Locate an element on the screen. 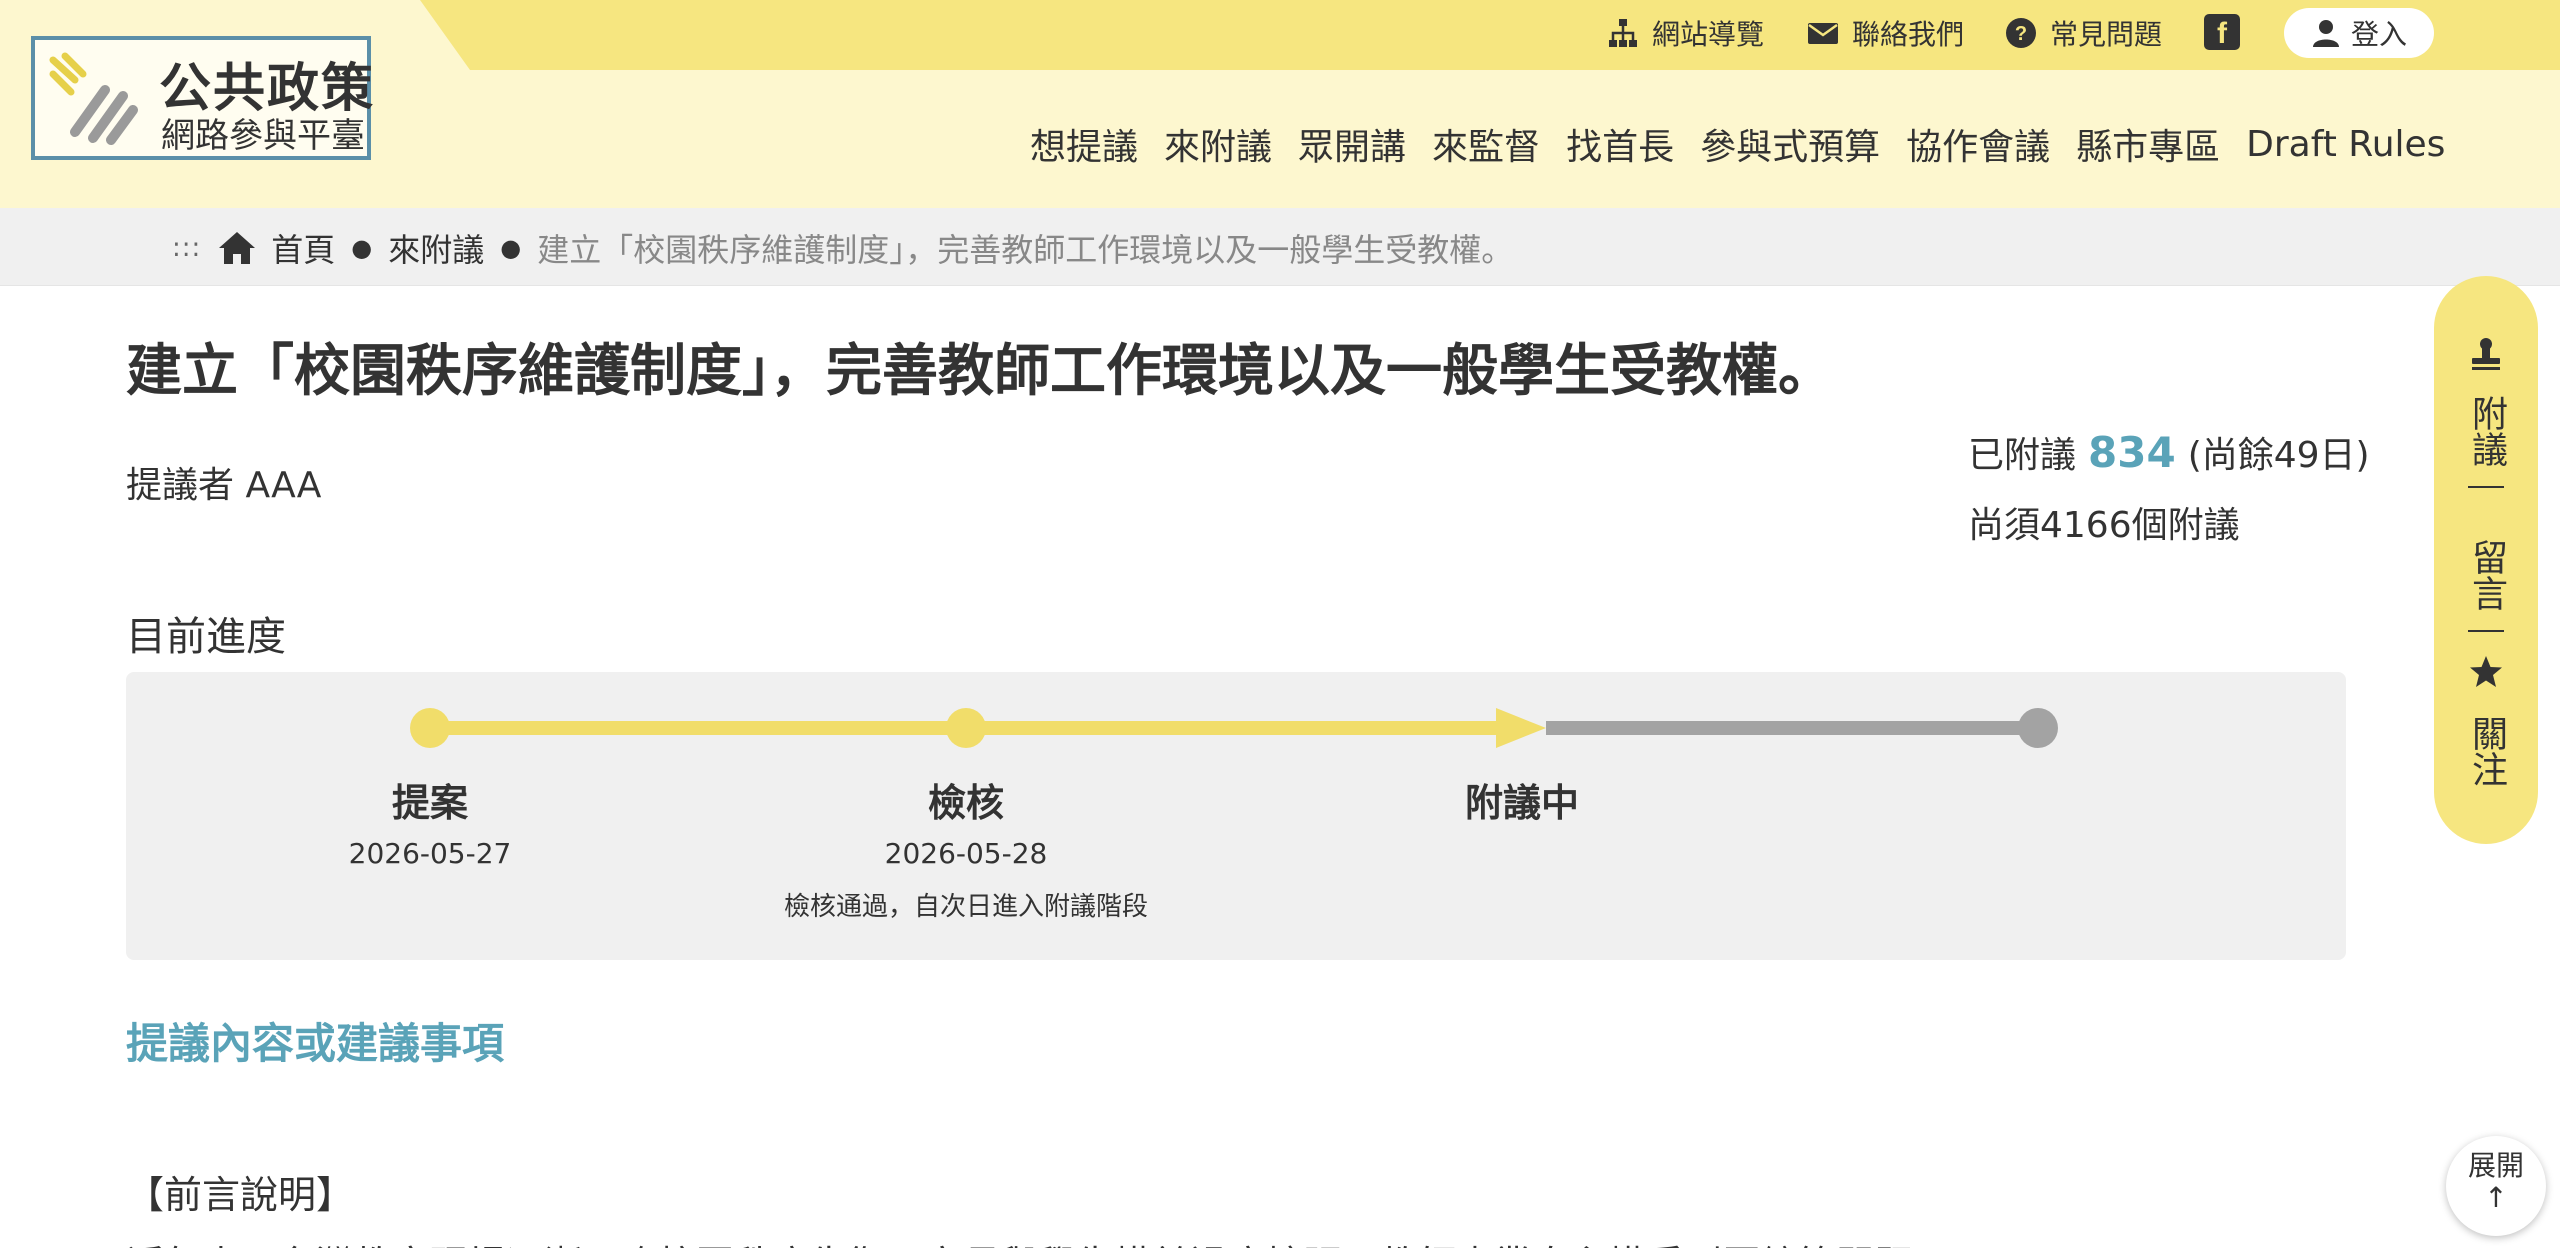 Image resolution: width=2560 pixels, height=1248 pixels. side-comment-button: 留言 is located at coordinates (2486, 575).